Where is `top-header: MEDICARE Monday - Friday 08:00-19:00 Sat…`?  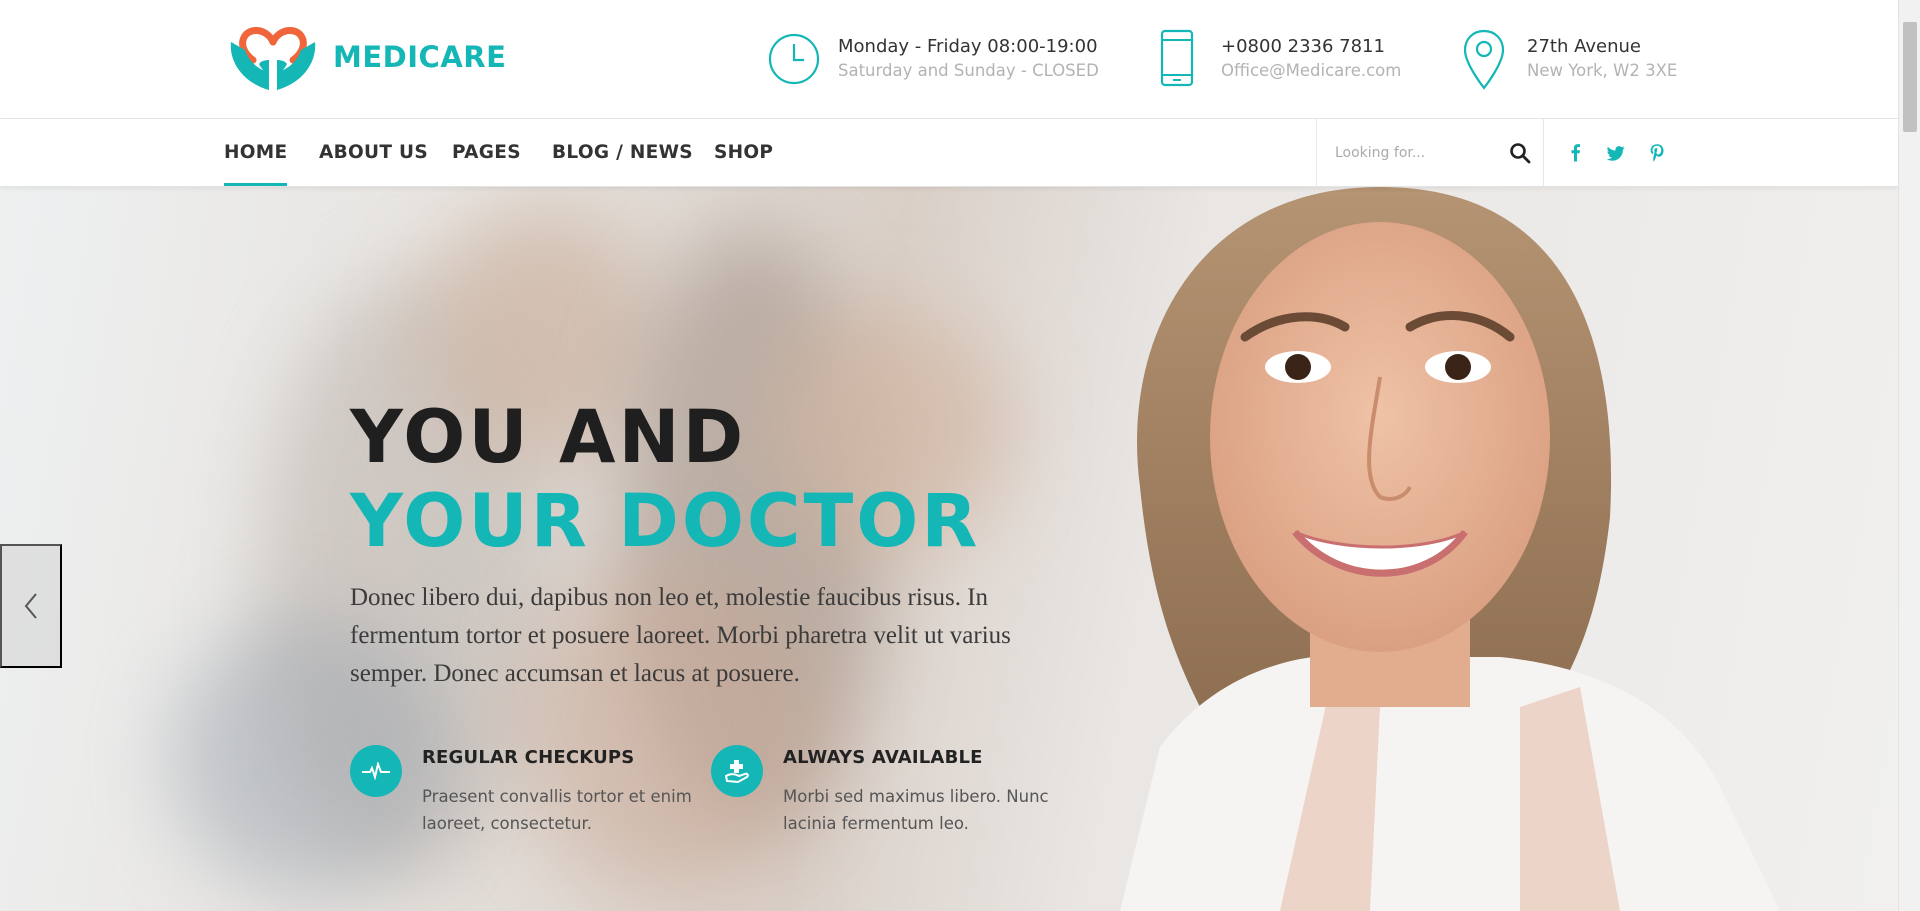
top-header: MEDICARE Monday - Friday 08:00-19:00 Sat… is located at coordinates (949, 59).